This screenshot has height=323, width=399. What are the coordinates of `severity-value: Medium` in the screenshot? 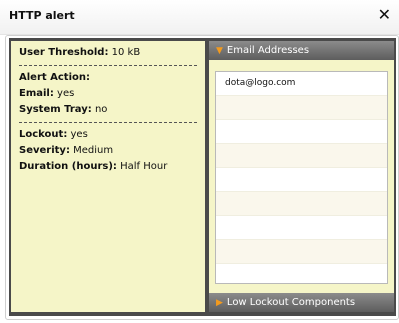 It's located at (93, 150).